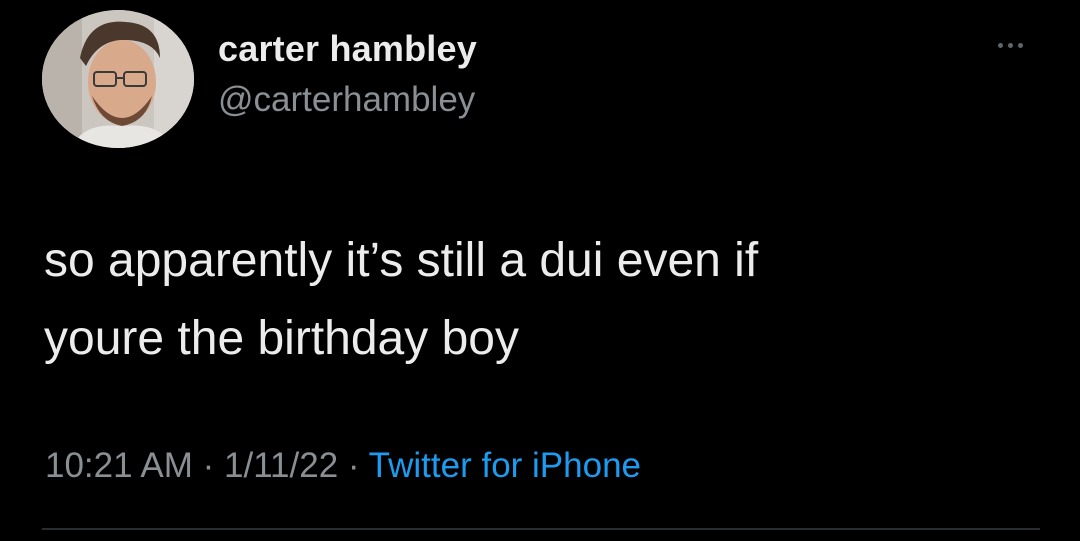 The width and height of the screenshot is (1080, 541). I want to click on tweet-meta: 10:21 AM · 1/11/22 · Twitter for iPhone, so click(343, 466).